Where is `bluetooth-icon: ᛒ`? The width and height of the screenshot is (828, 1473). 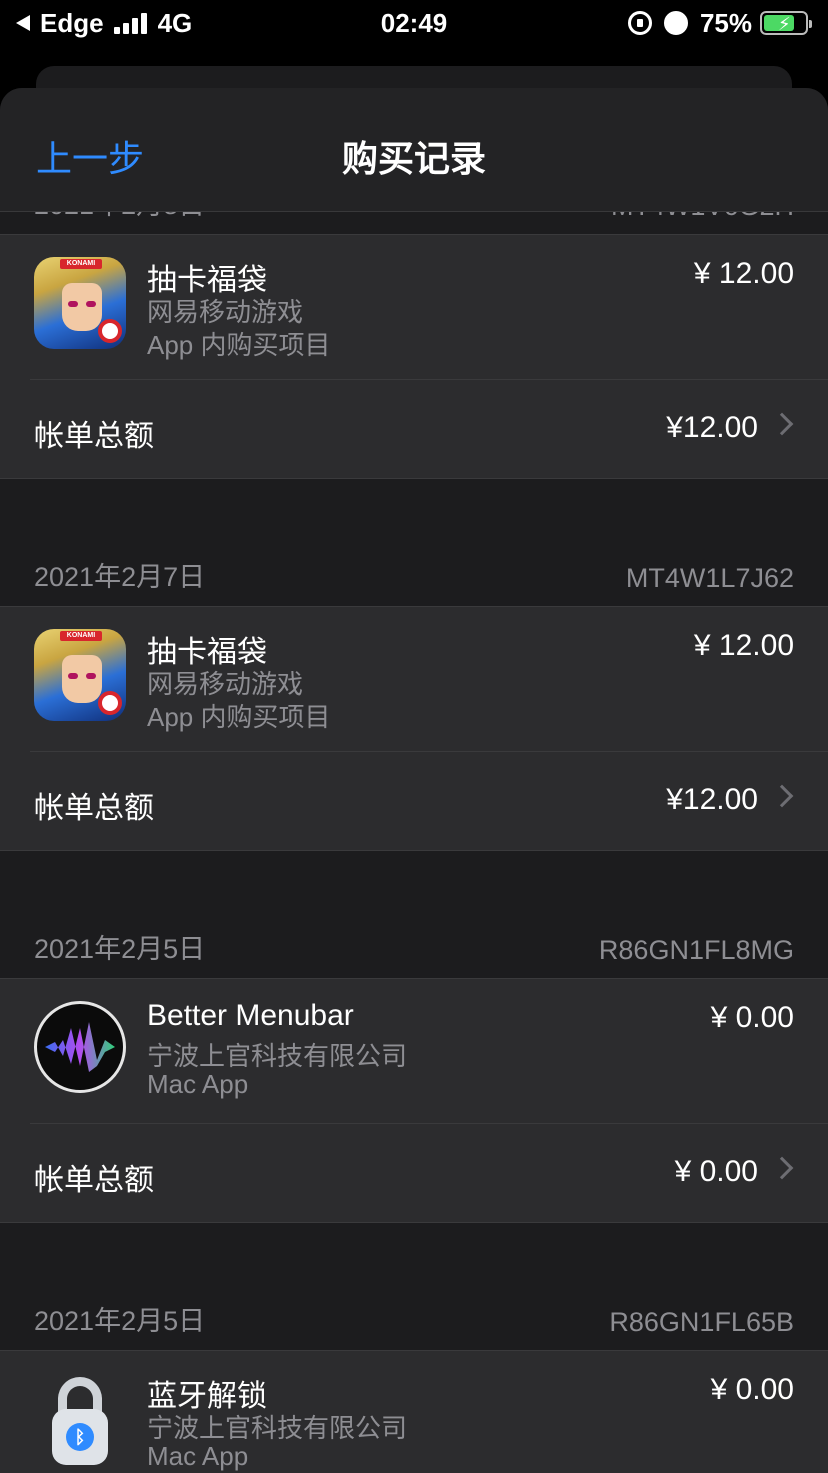
bluetooth-icon: ᛒ is located at coordinates (80, 1437).